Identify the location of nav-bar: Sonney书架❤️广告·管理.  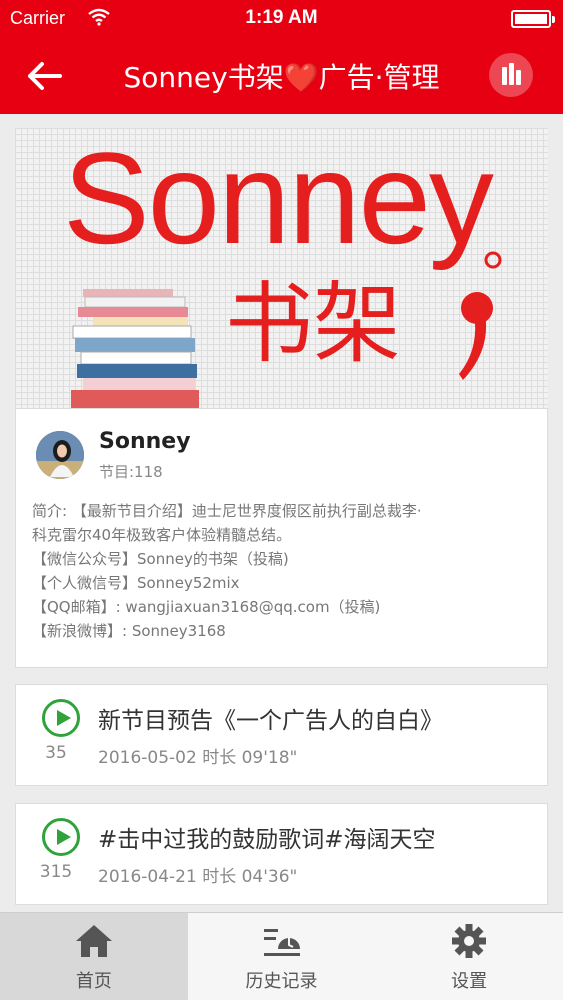
(281, 76).